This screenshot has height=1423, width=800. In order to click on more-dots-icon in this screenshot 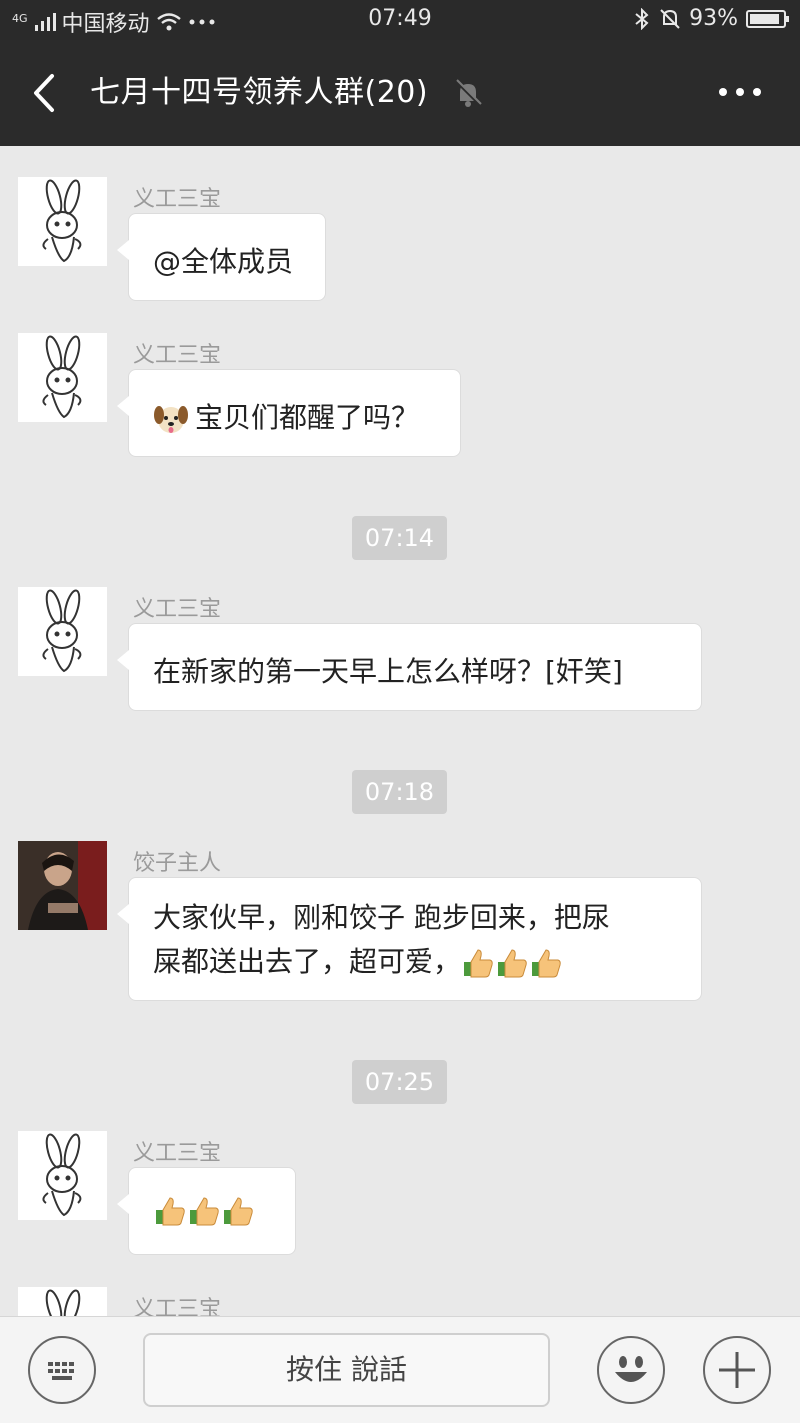, I will do `click(740, 92)`.